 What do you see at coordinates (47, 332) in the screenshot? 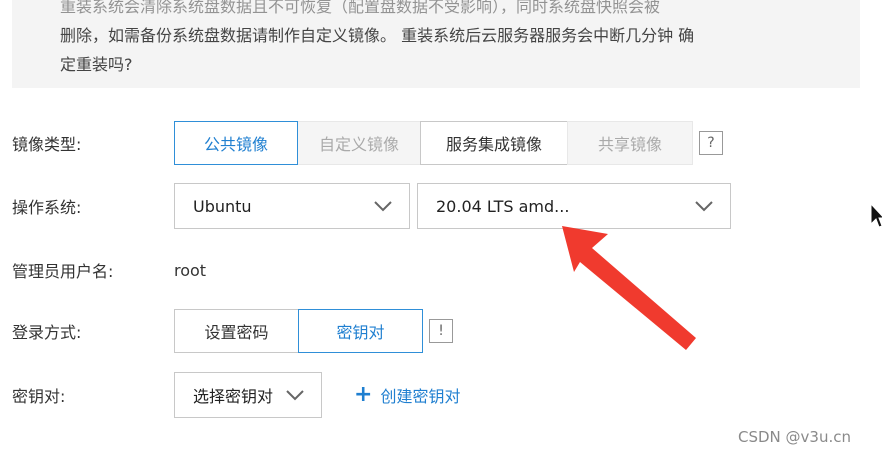
I see `login-method-label: 登录方式:` at bounding box center [47, 332].